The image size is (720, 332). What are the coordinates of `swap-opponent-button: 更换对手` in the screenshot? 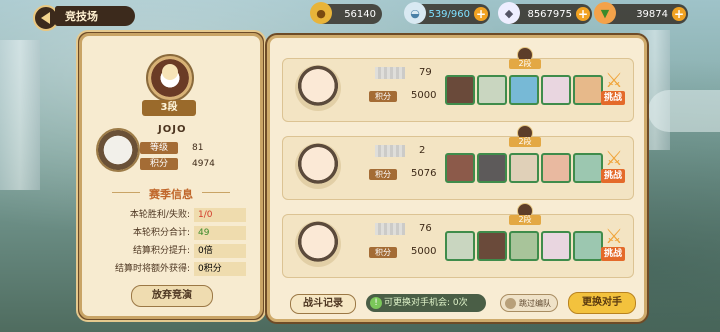 It's located at (602, 303).